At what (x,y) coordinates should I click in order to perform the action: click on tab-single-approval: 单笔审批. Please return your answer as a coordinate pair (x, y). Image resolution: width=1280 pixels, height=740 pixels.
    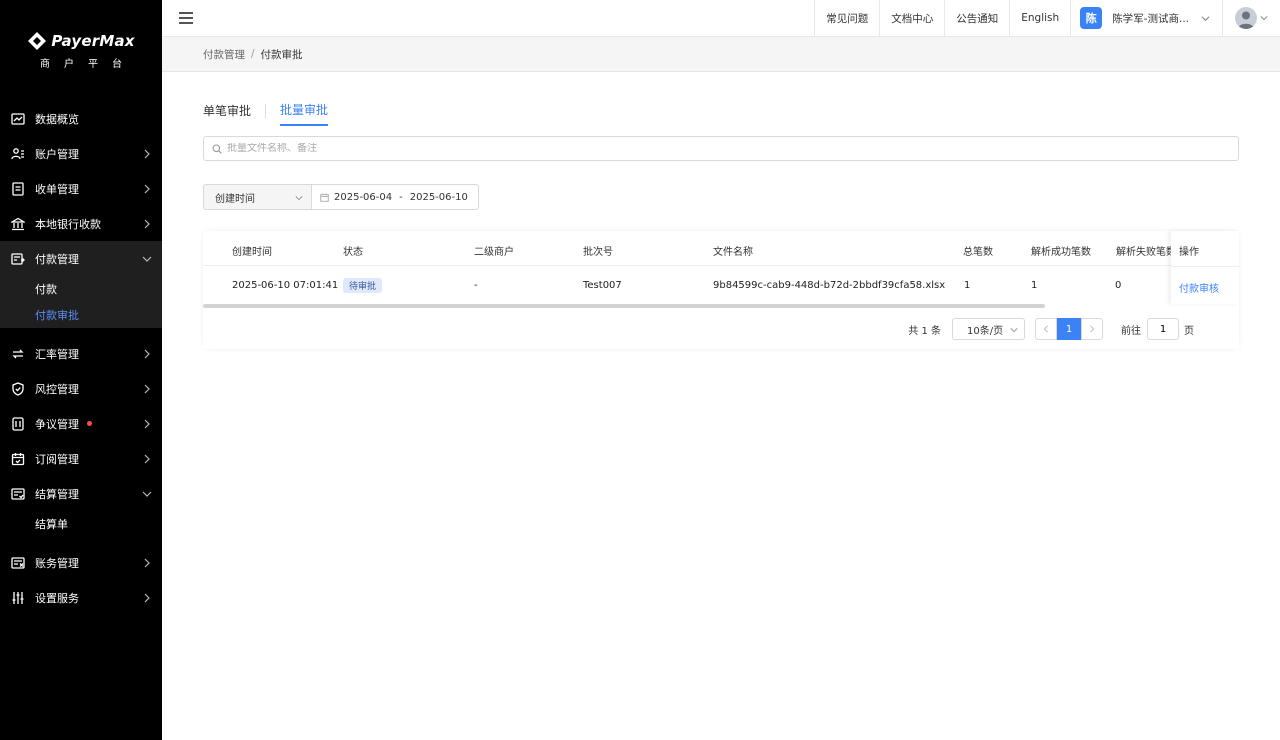
    Looking at the image, I should click on (227, 113).